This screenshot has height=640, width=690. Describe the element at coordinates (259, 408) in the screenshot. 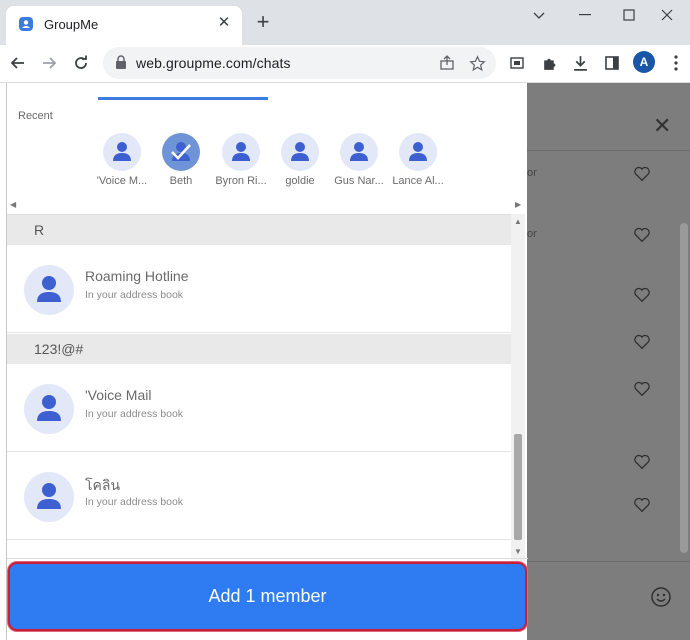

I see `contact-row: 'Voice Mail In your address book` at that location.